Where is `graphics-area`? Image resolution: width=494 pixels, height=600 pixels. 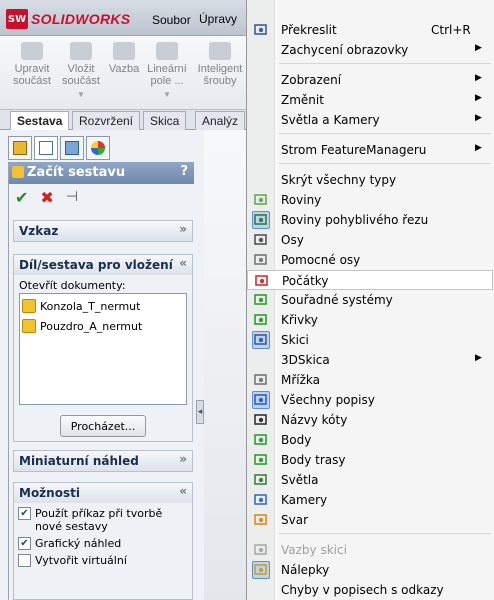 graphics-area is located at coordinates (225, 365).